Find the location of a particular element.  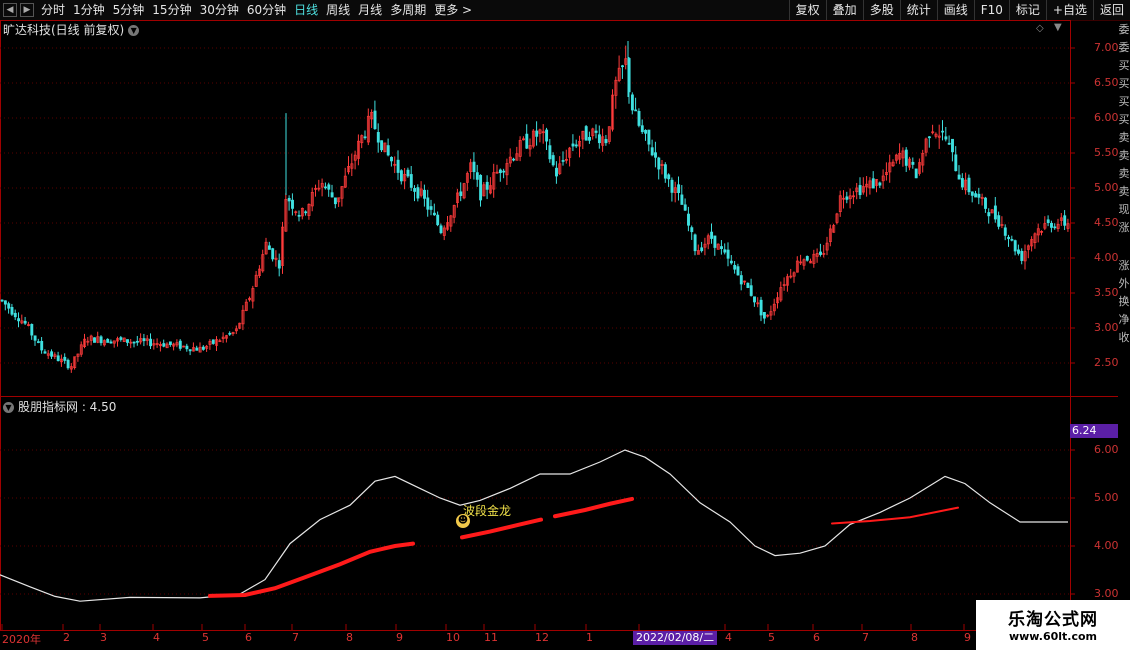

selected-date: 2022/02/08/二 is located at coordinates (675, 638).